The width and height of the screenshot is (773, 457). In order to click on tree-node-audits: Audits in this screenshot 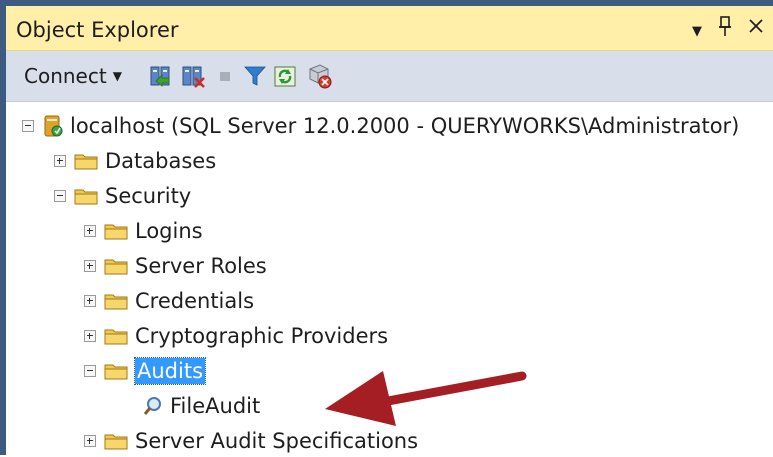, I will do `click(389, 372)`.